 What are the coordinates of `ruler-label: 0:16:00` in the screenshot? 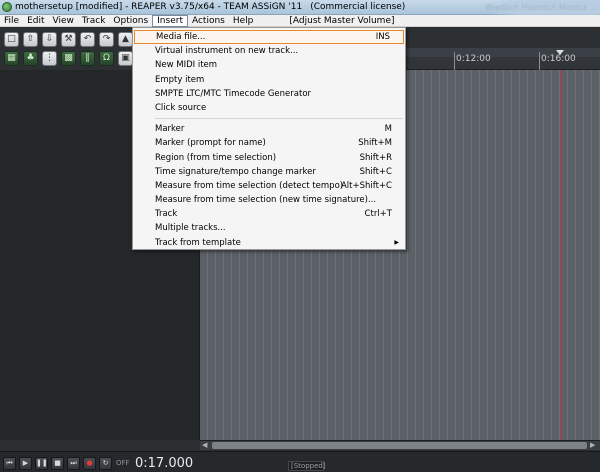 It's located at (558, 59).